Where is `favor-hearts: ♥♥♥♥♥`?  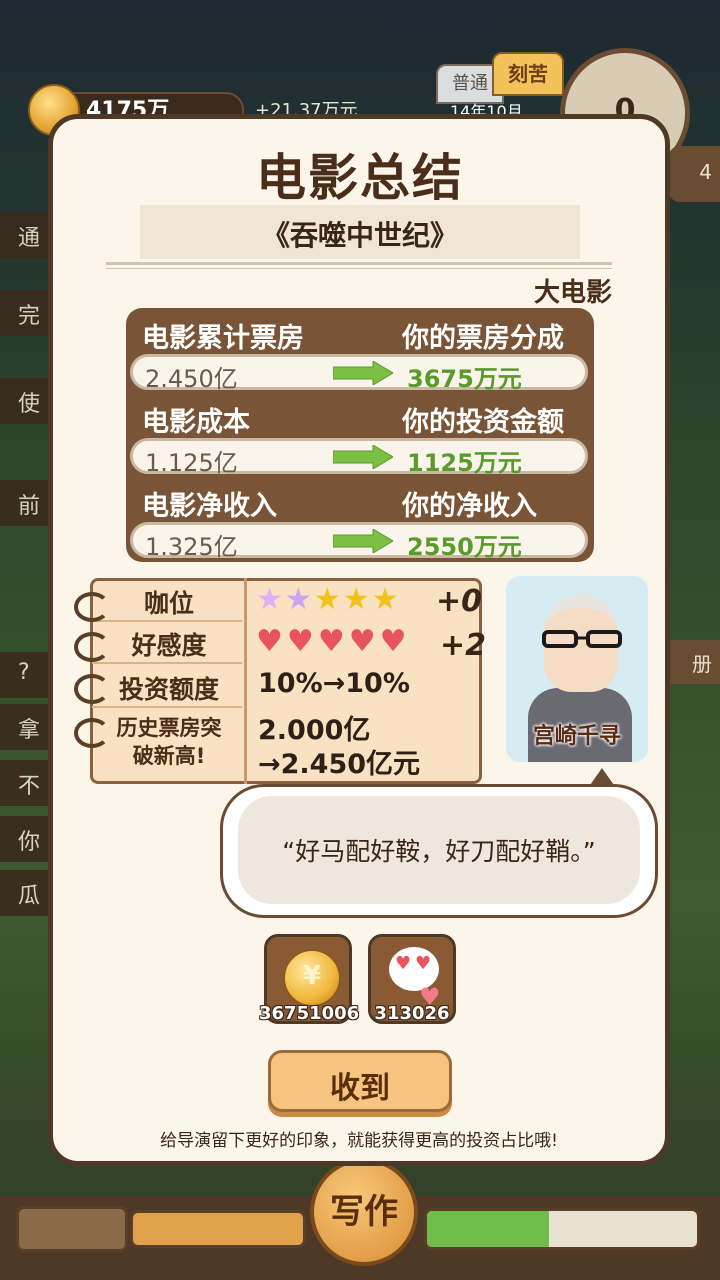
favor-hearts: ♥♥♥♥♥ is located at coordinates (333, 641).